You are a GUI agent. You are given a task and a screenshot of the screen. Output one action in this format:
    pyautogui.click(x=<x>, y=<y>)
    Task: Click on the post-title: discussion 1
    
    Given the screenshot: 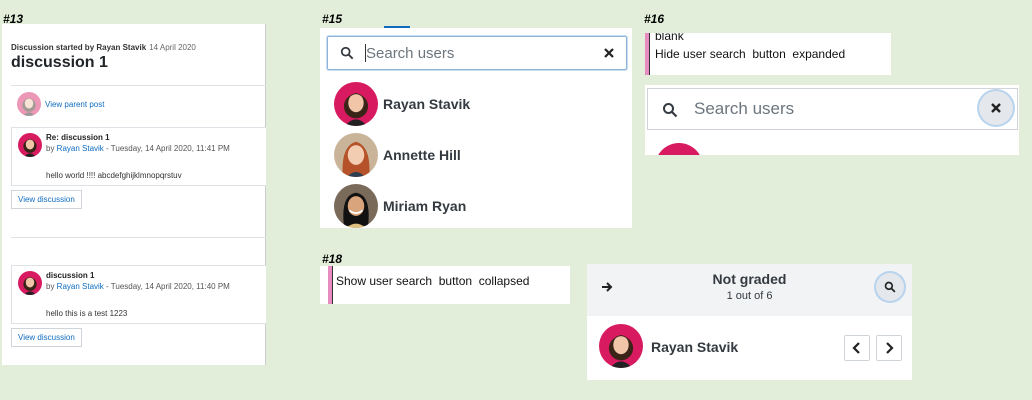 What is the action you would take?
    pyautogui.click(x=70, y=275)
    